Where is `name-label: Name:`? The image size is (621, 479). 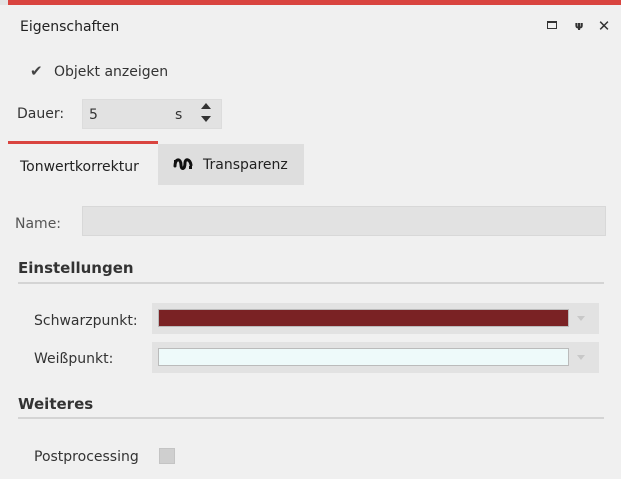
name-label: Name: is located at coordinates (38, 224).